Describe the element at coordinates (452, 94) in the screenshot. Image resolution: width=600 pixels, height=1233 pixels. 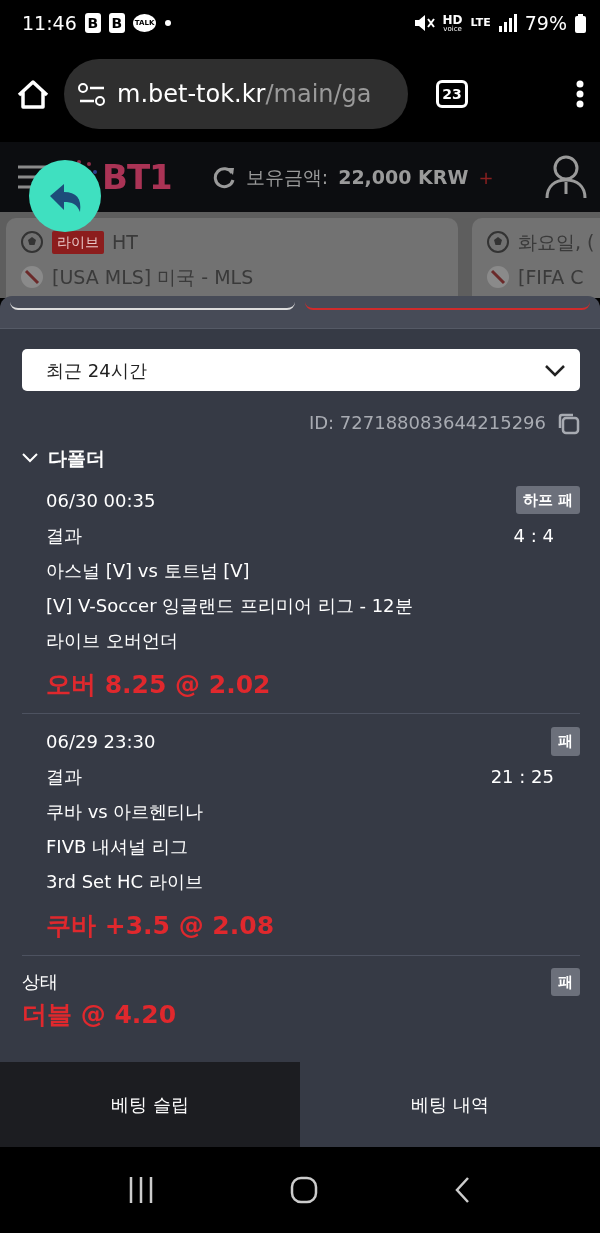
I see `tab-count-button: 23` at that location.